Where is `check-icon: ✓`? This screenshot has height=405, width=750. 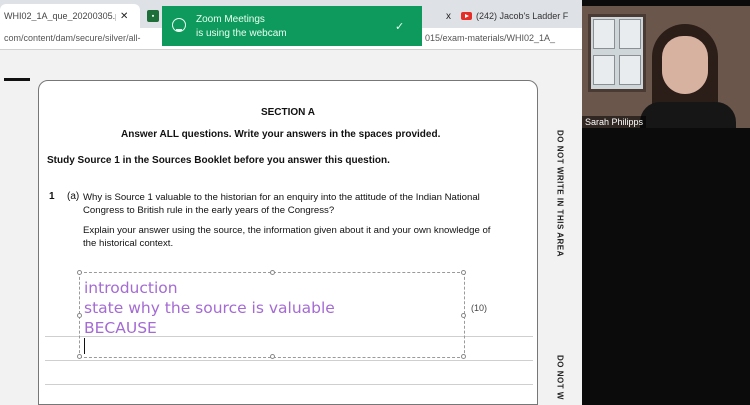 check-icon: ✓ is located at coordinates (400, 27).